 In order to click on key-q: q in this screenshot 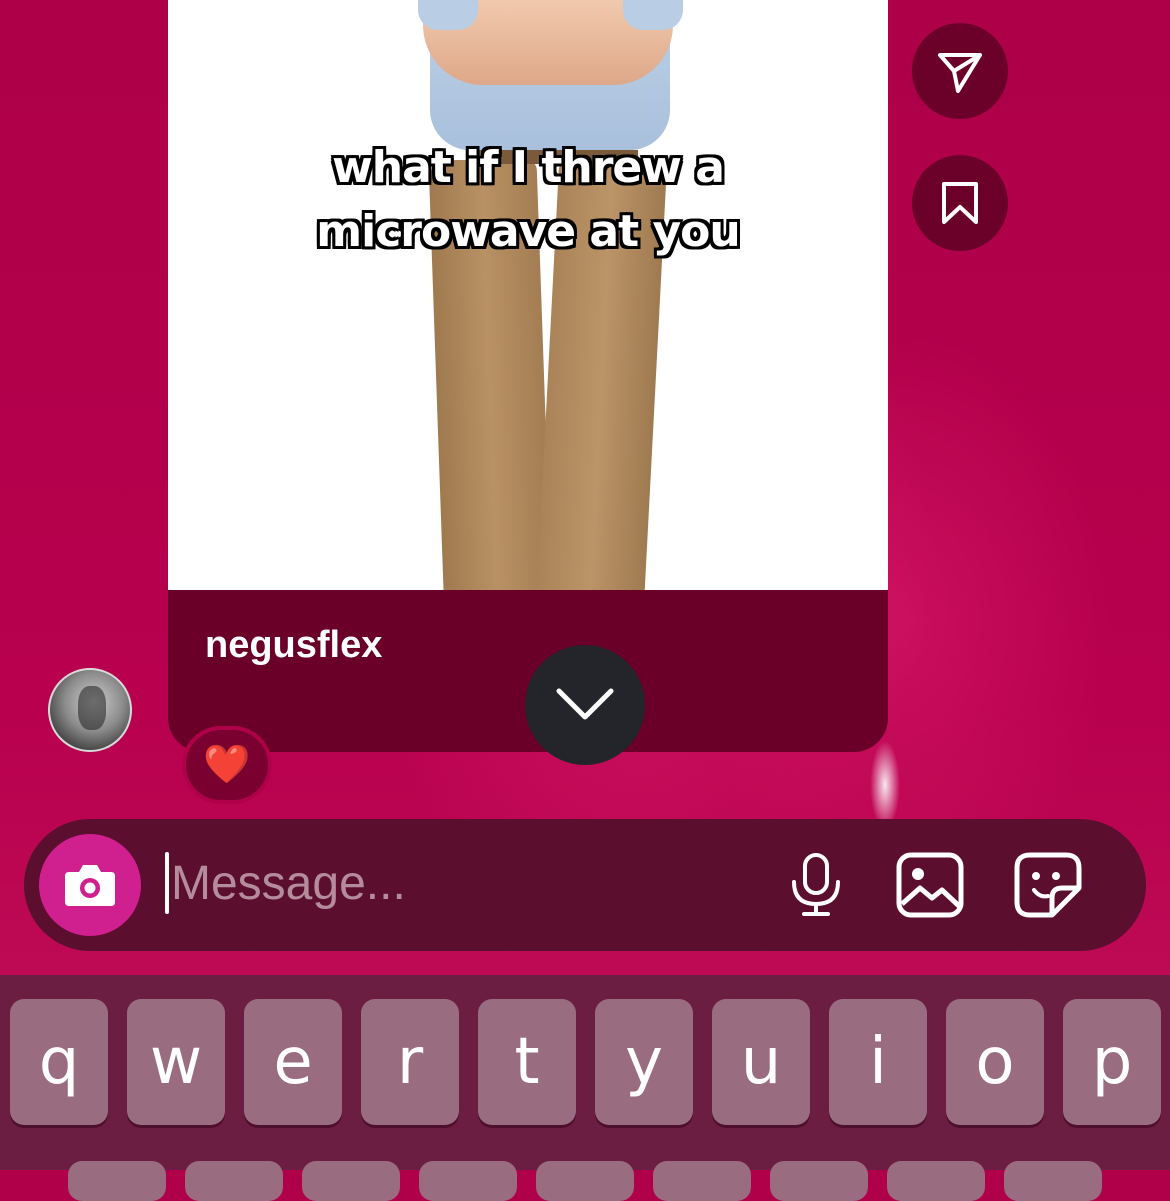, I will do `click(59, 1062)`.